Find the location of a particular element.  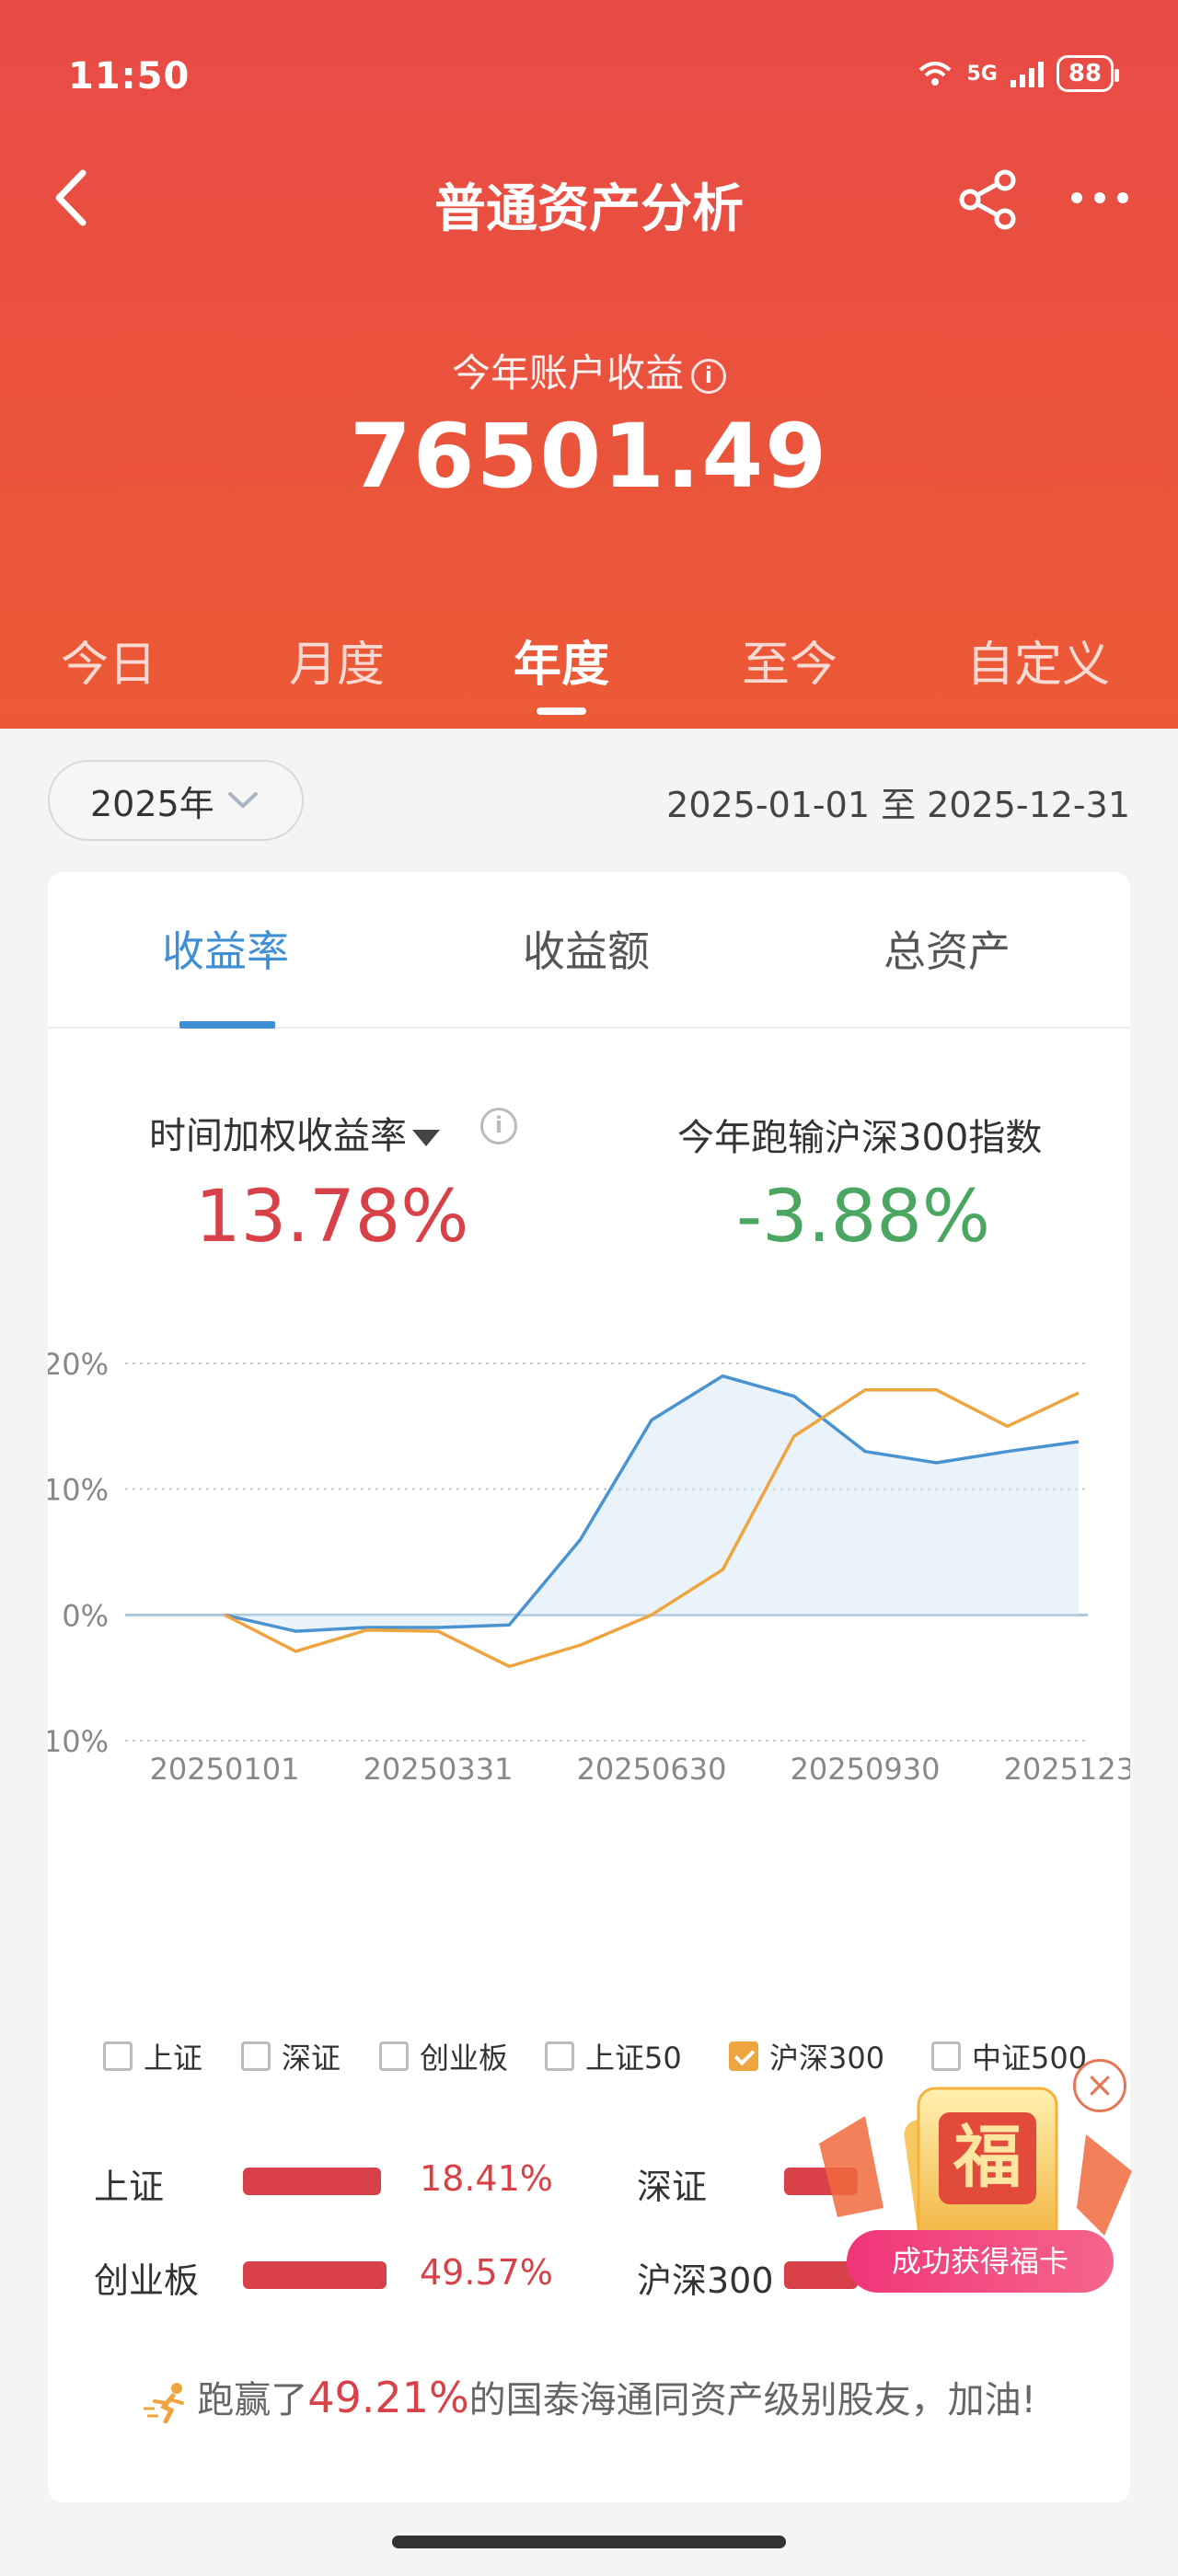

legend-item: 创业板 is located at coordinates (443, 2056).